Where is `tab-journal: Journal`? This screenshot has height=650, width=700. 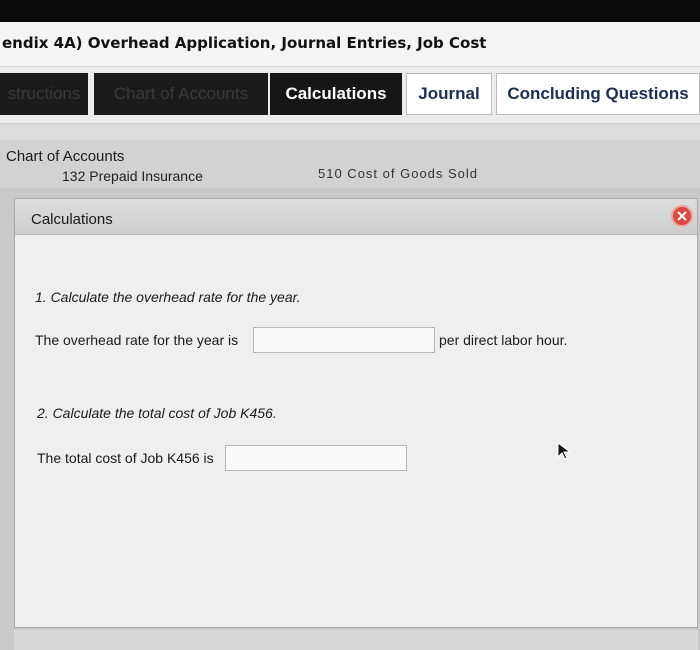
tab-journal: Journal is located at coordinates (449, 94).